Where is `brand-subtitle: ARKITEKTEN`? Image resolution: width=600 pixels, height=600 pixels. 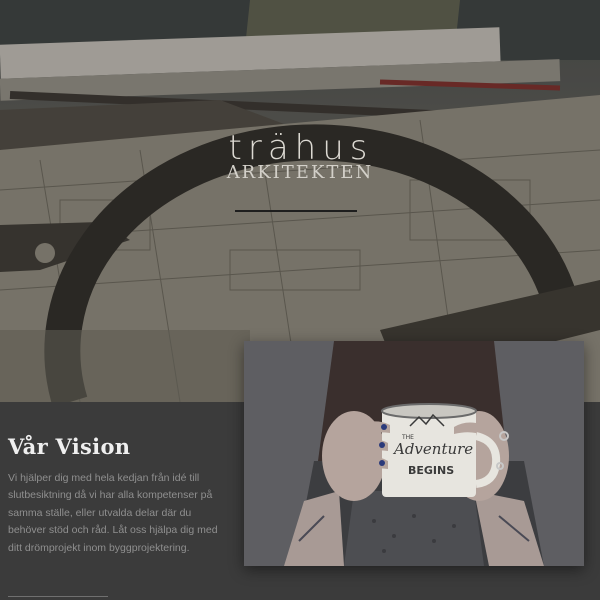 brand-subtitle: ARKITEKTEN is located at coordinates (300, 172).